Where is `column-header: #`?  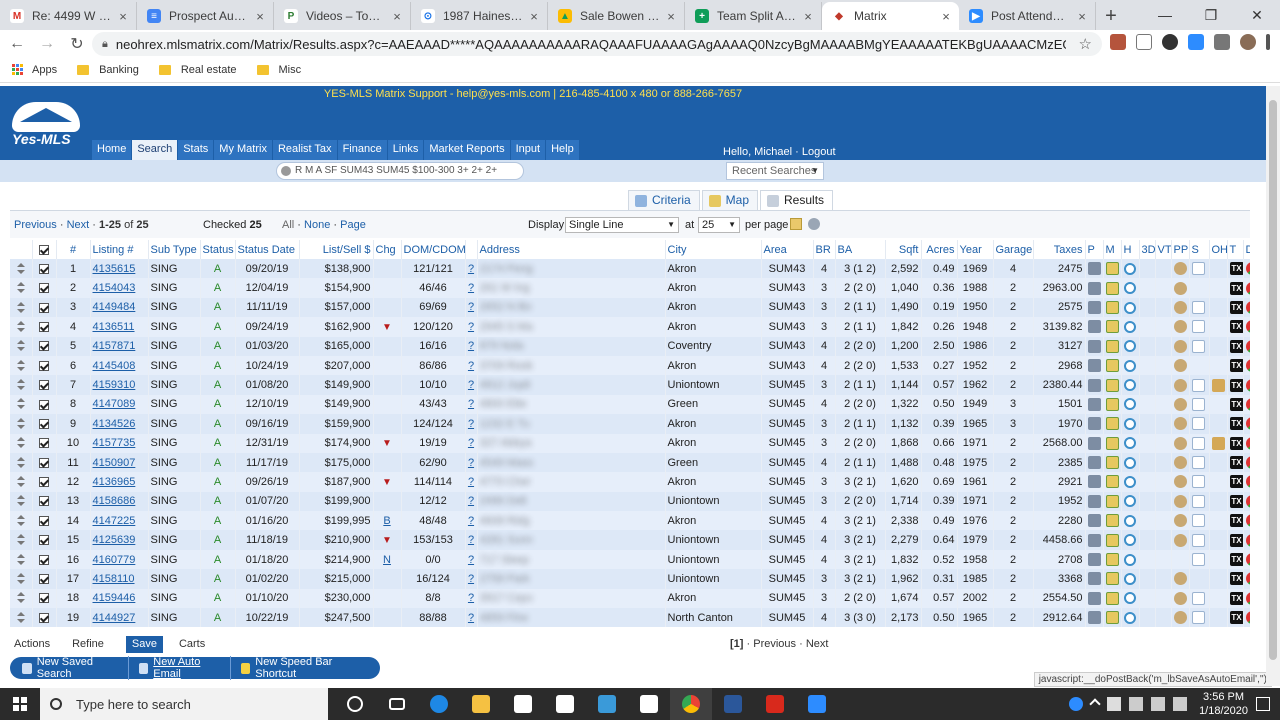 column-header: # is located at coordinates (73, 249).